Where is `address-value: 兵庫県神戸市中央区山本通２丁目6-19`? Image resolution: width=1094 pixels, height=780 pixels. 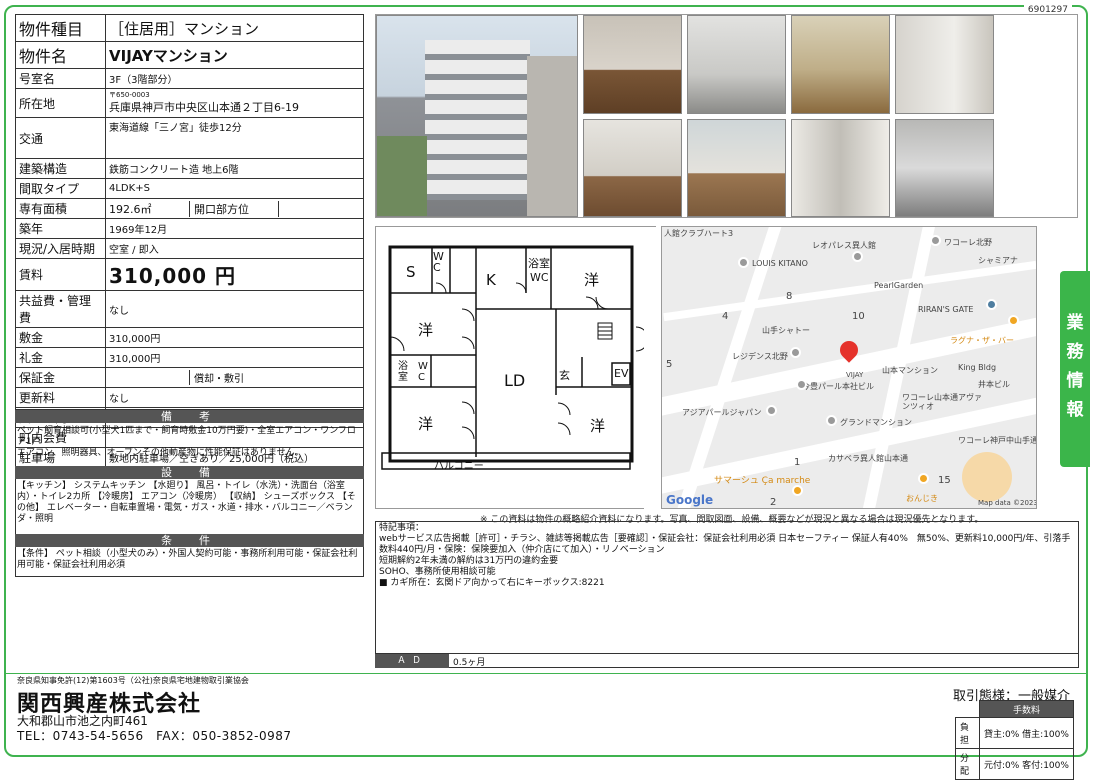 address-value: 兵庫県神戸市中央区山本通２丁目6-19 is located at coordinates (204, 107).